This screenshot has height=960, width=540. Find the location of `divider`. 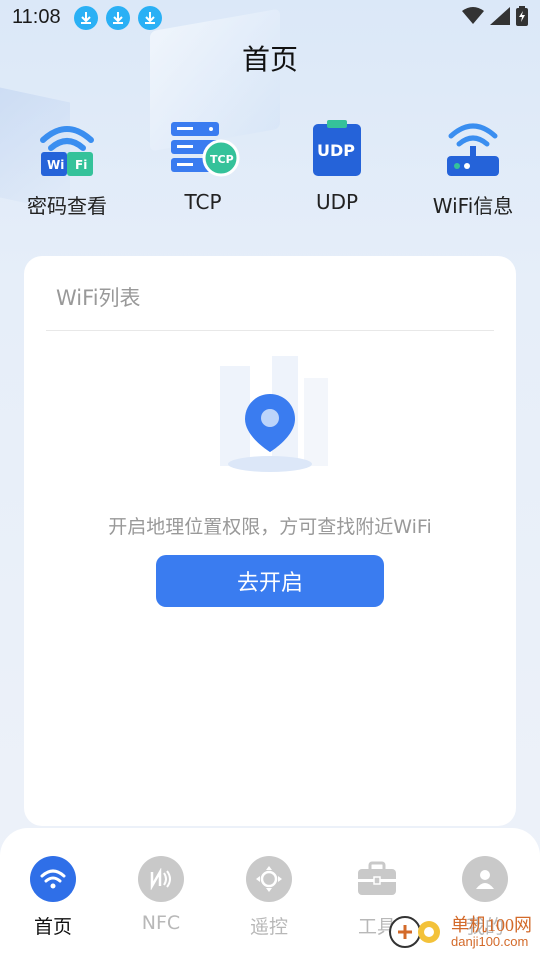

divider is located at coordinates (270, 330).